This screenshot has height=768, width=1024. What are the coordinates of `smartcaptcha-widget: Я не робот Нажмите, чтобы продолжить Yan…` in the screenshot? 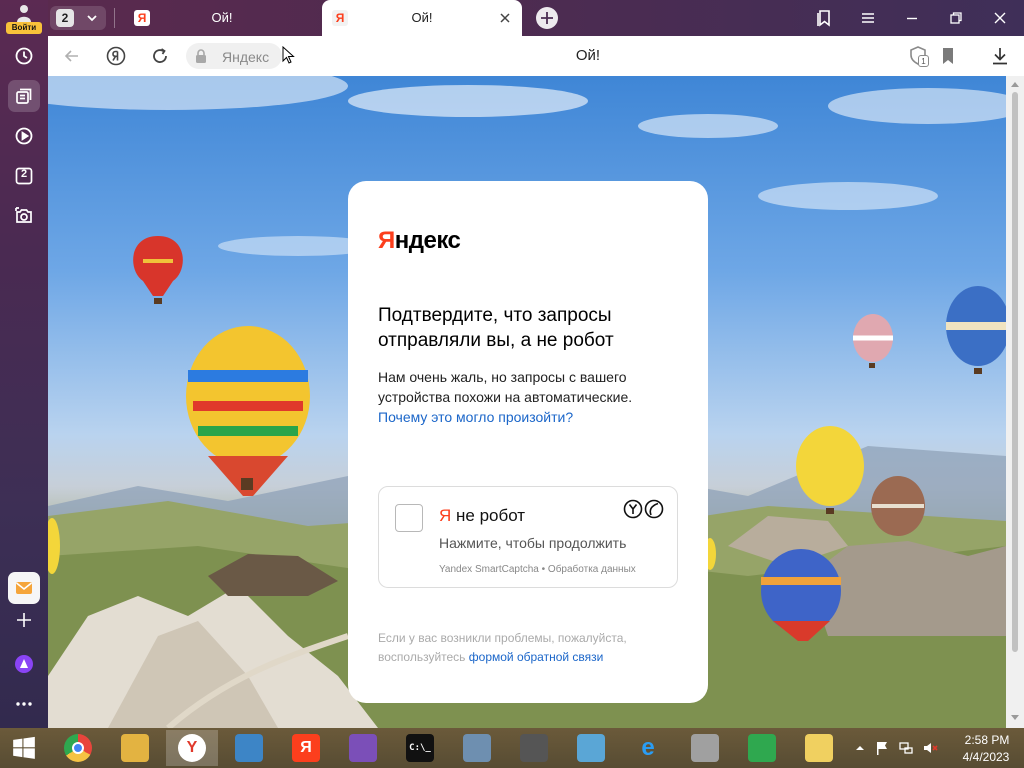 It's located at (528, 537).